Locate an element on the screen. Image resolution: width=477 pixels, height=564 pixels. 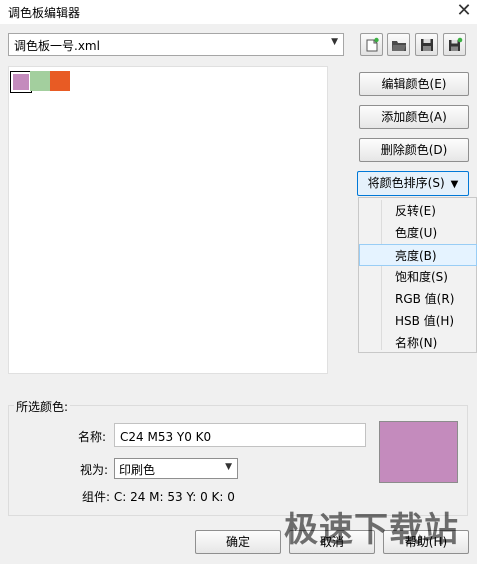
watermark: 极速下载站 is located at coordinates (371, 530).